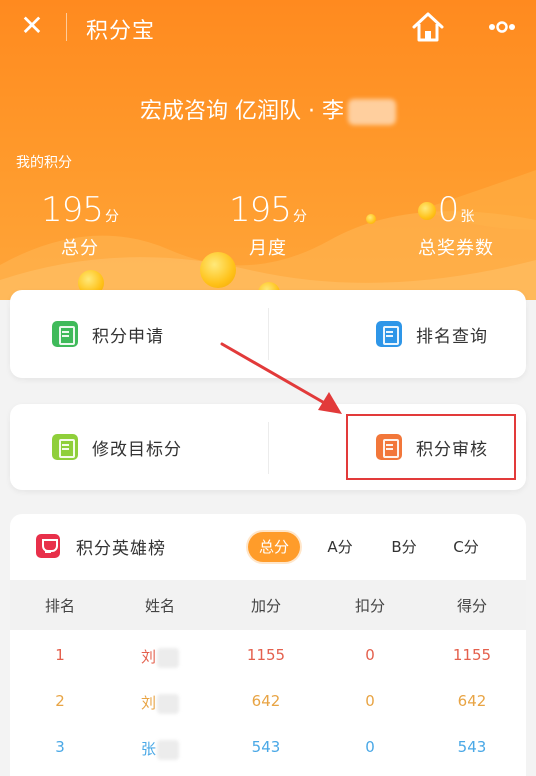  What do you see at coordinates (274, 547) in the screenshot?
I see `tab-total: 总分` at bounding box center [274, 547].